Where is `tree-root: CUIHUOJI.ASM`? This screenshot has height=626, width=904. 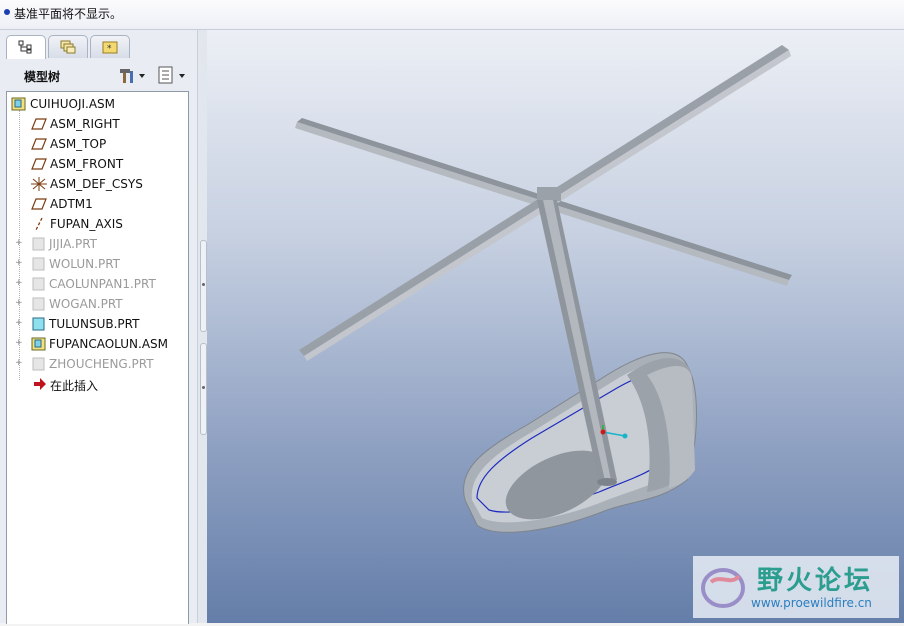 tree-root: CUIHUOJI.ASM is located at coordinates (97, 104).